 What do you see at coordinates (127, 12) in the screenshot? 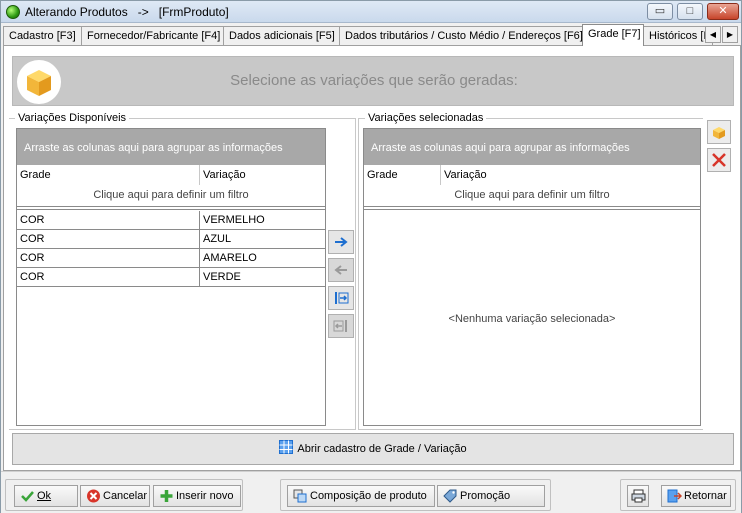
I see `window-title: Alterando Produtos -> [FrmProduto]` at bounding box center [127, 12].